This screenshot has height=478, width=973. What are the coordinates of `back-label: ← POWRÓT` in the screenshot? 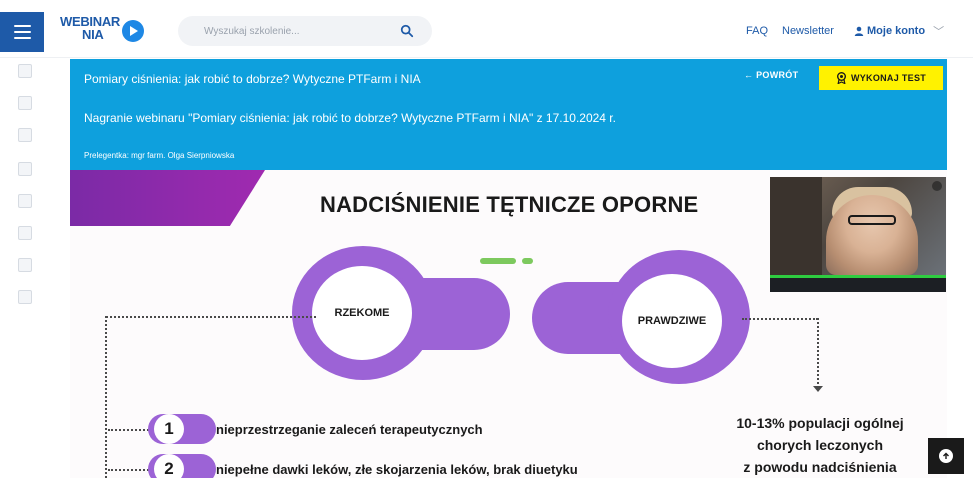 It's located at (771, 75).